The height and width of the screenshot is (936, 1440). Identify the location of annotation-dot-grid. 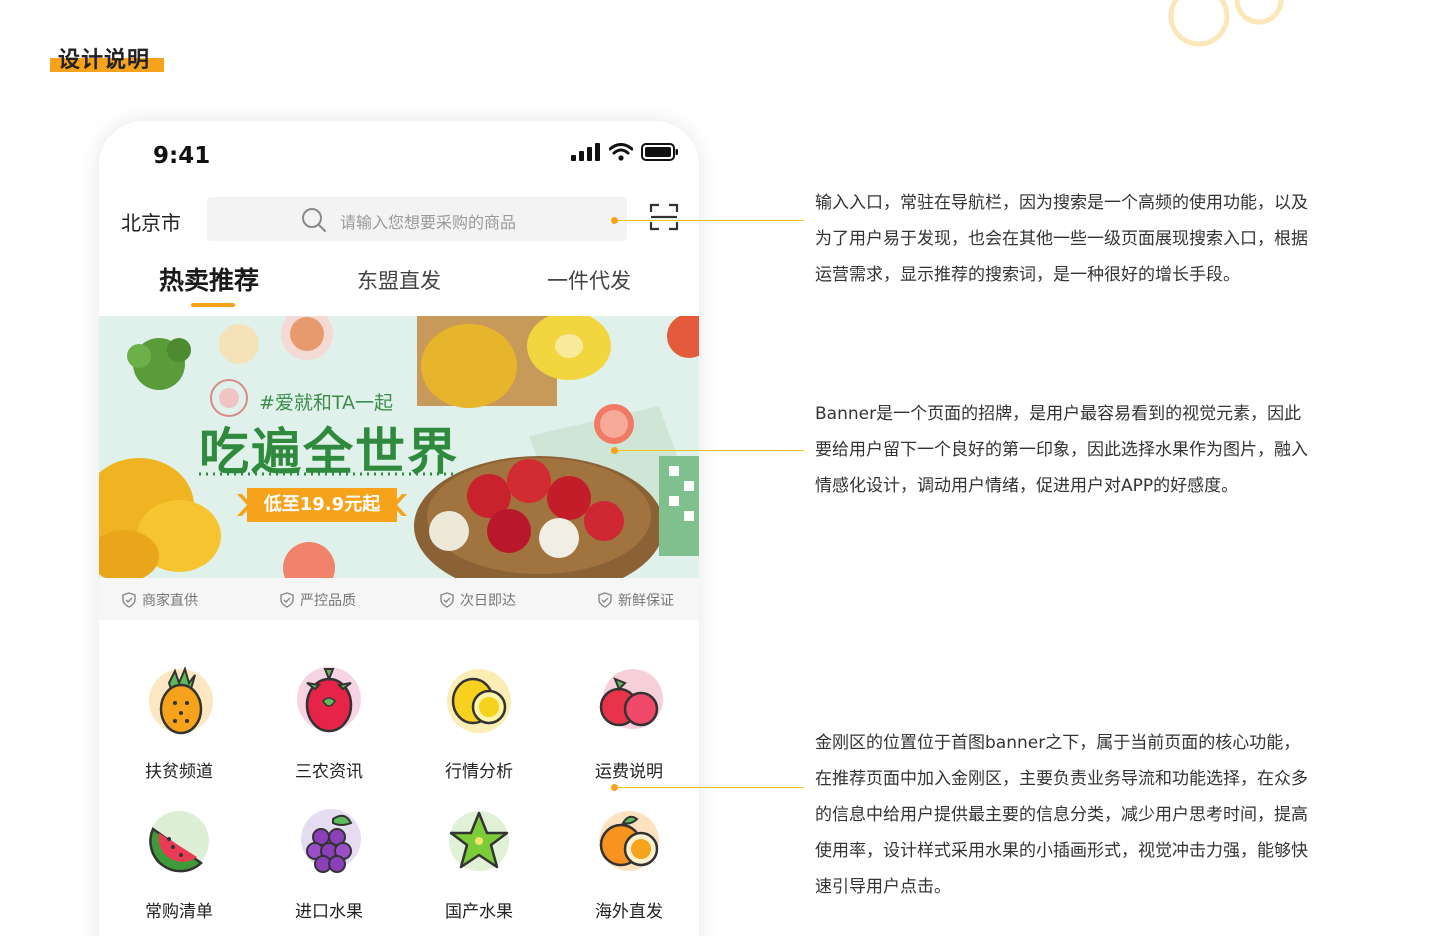
(614, 787).